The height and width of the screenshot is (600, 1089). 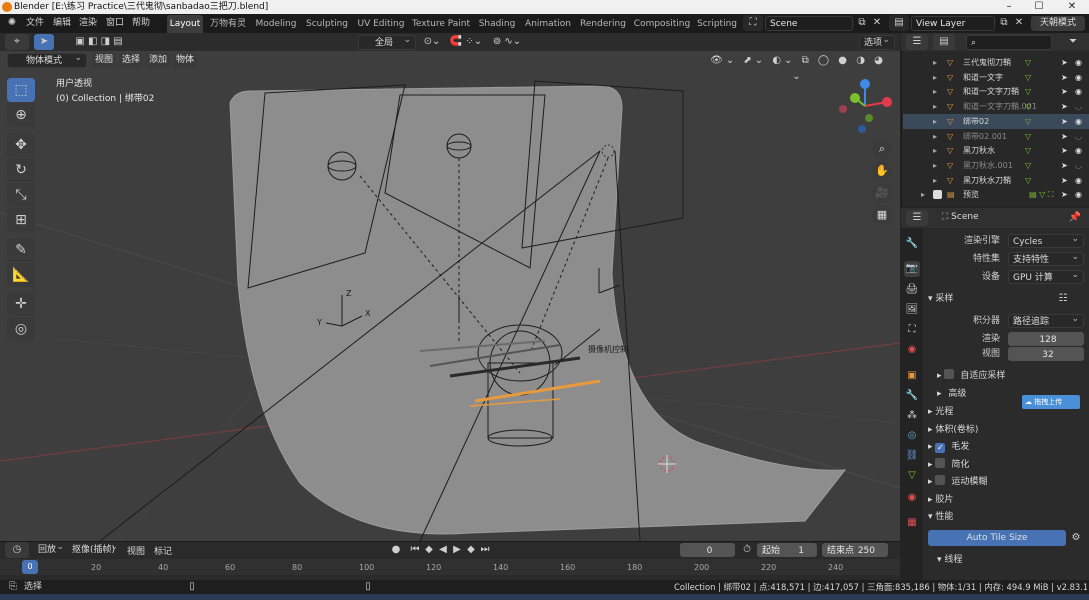 I want to click on delete-view-layer-icon: ✕, so click(x=1019, y=23).